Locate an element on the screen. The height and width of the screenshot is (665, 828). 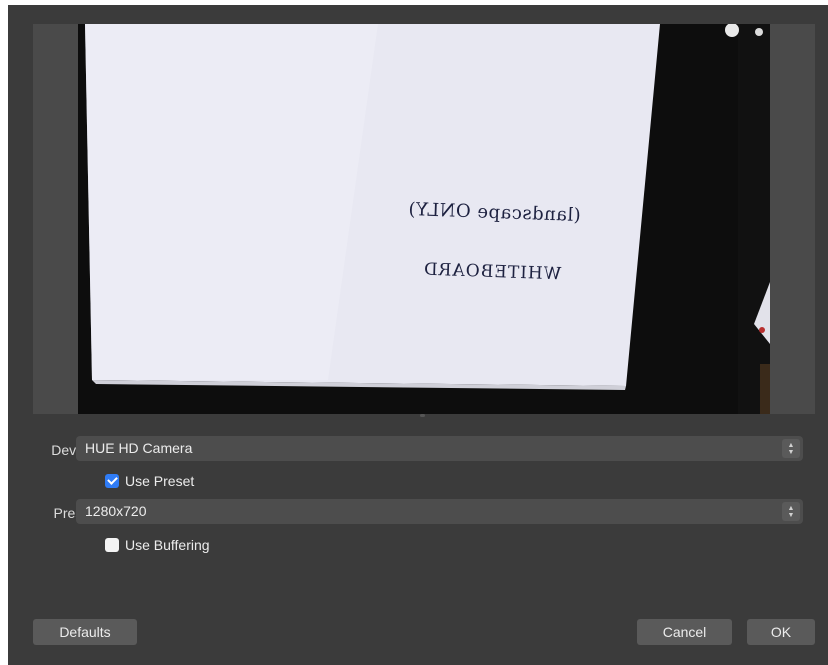
use-preset-row: Use Preset is located at coordinates (149, 481).